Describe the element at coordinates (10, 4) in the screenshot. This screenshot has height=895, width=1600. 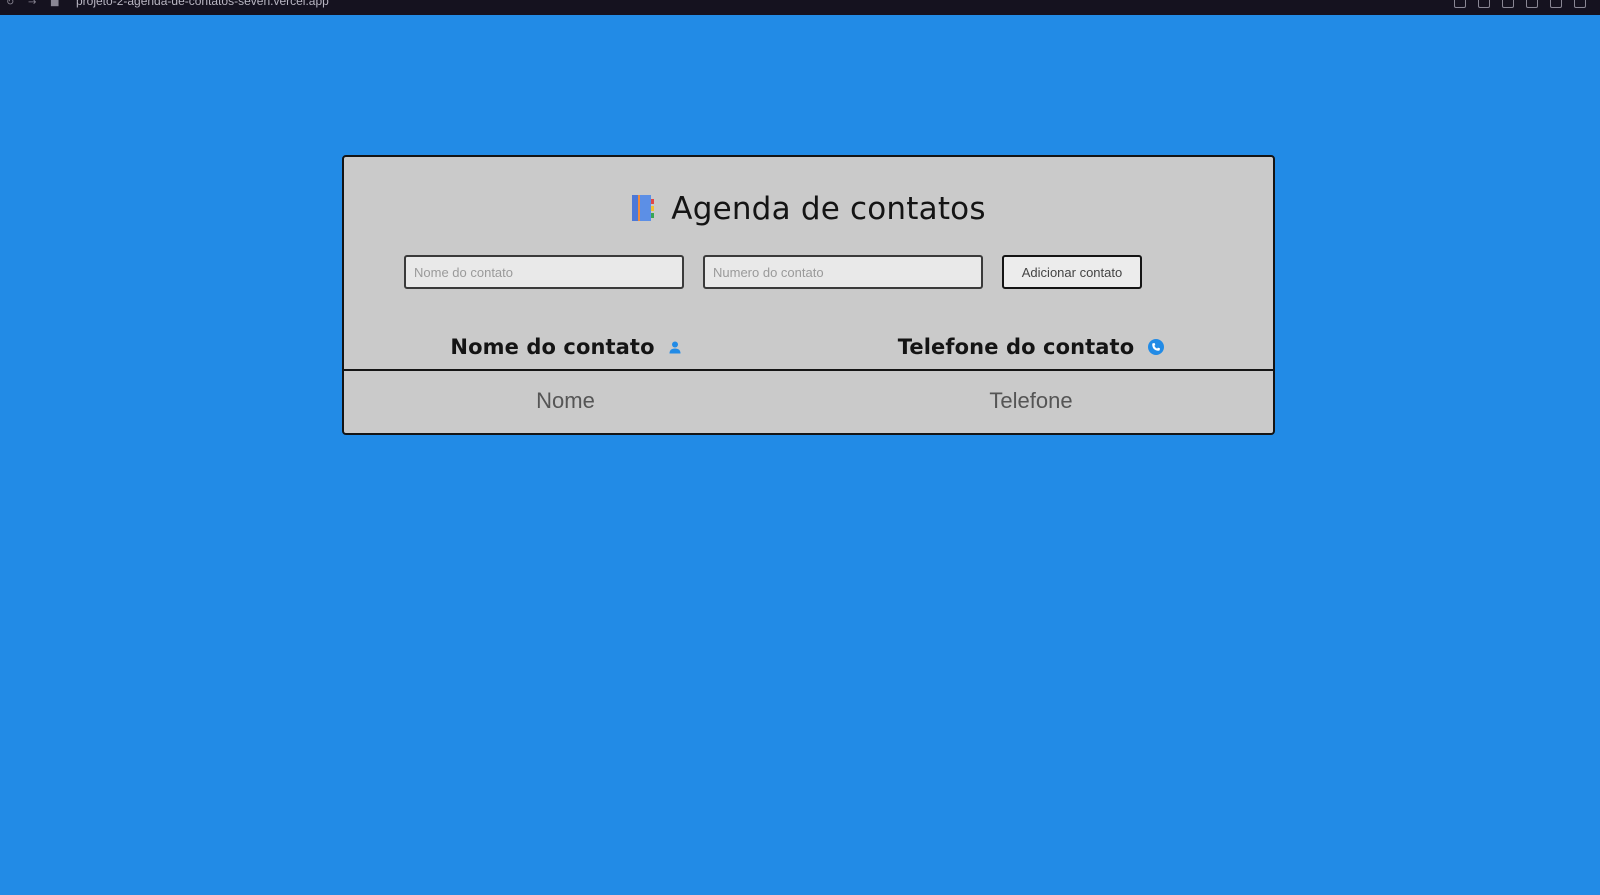
I see `reload-icon: ↻` at that location.